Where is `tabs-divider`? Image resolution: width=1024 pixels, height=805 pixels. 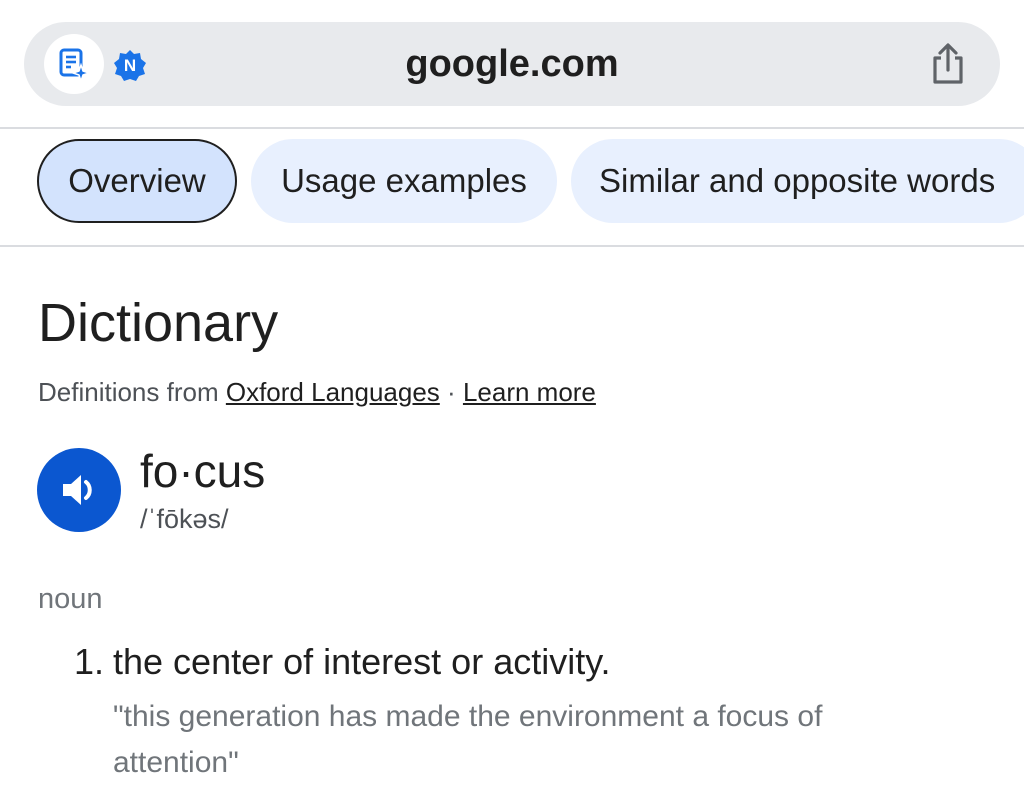
tabs-divider is located at coordinates (512, 246).